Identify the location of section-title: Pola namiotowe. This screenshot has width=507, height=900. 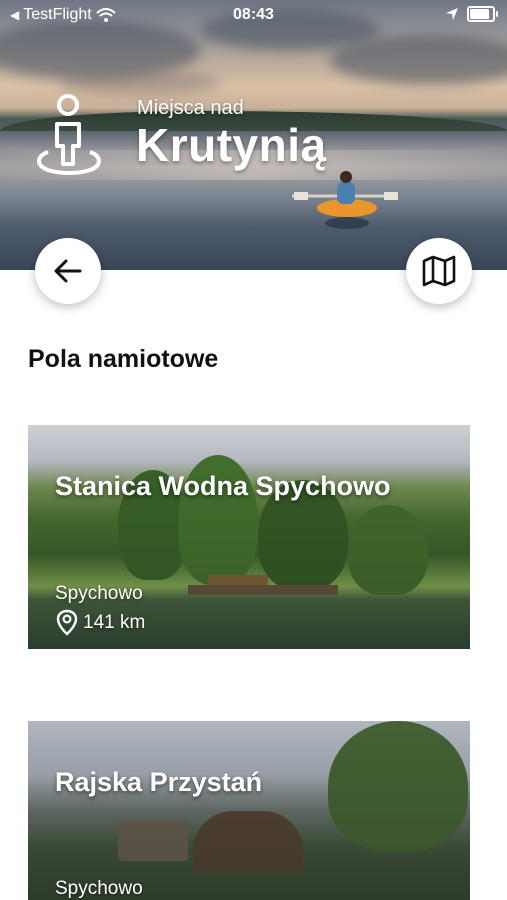
(123, 359).